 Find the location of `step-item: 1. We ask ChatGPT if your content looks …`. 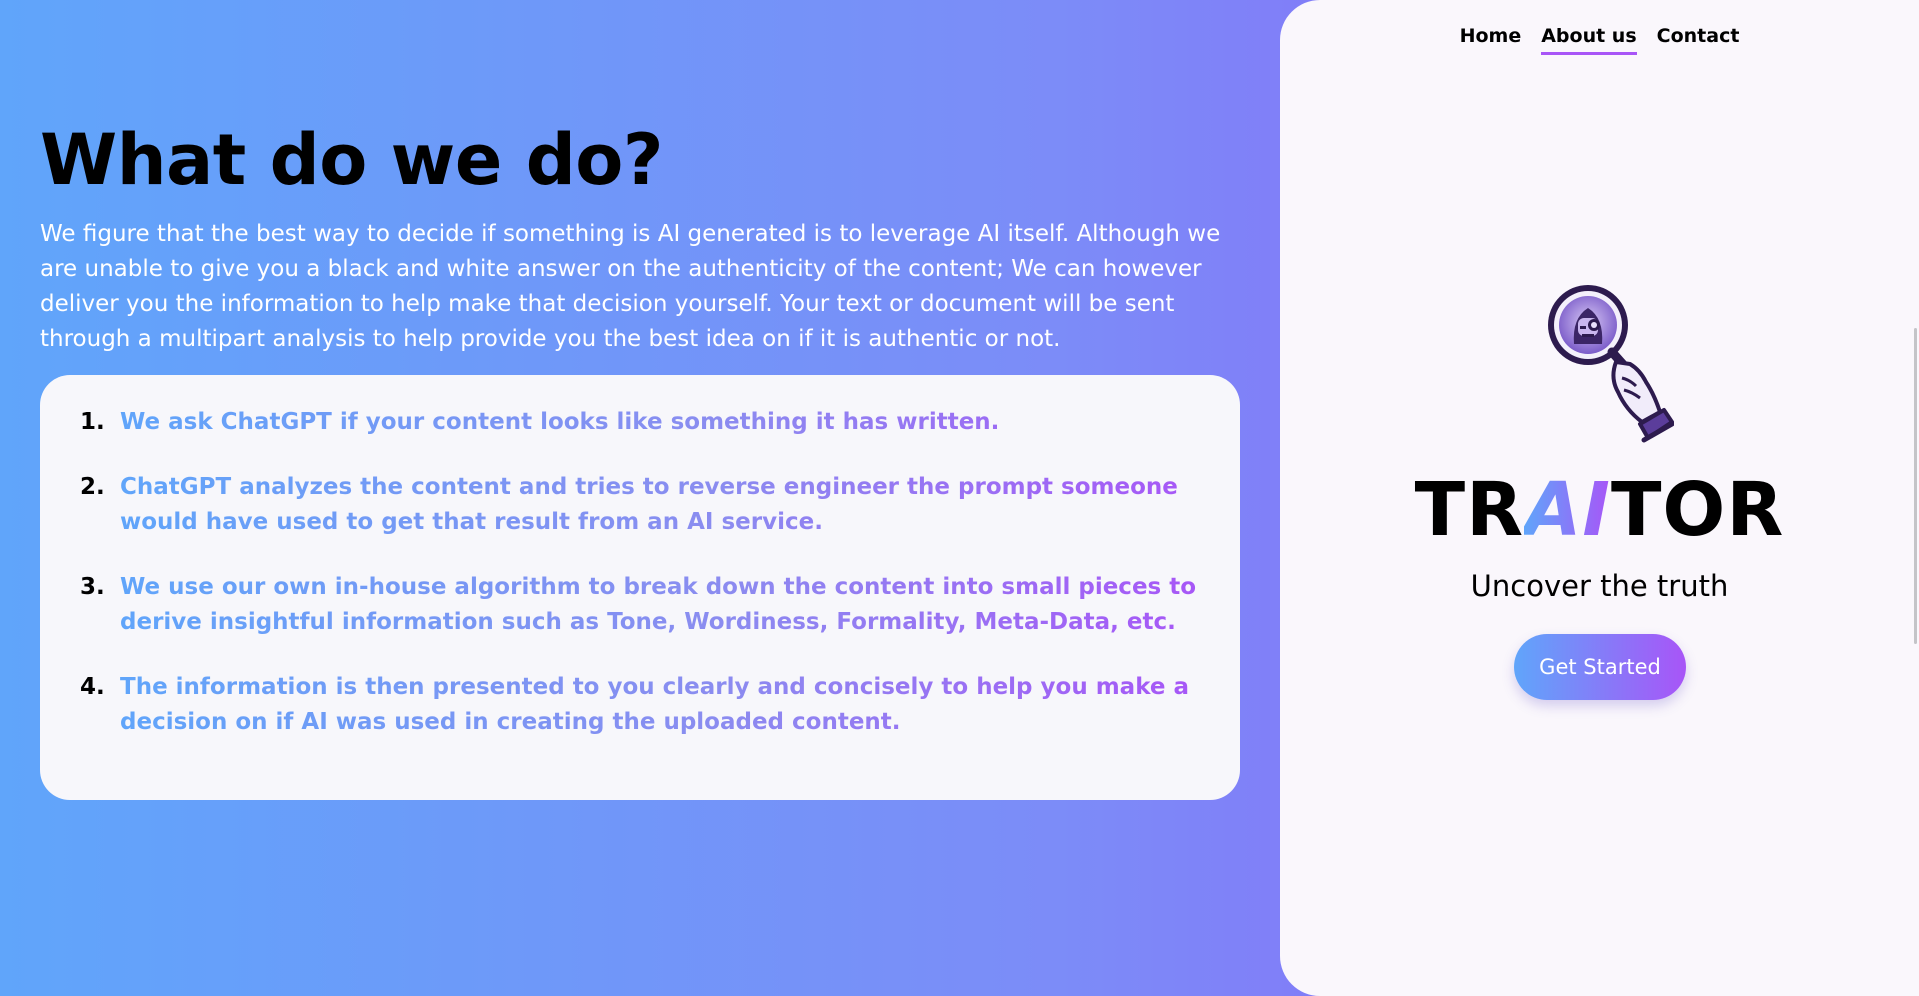

step-item: 1. We ask ChatGPT if your content looks … is located at coordinates (645, 422).